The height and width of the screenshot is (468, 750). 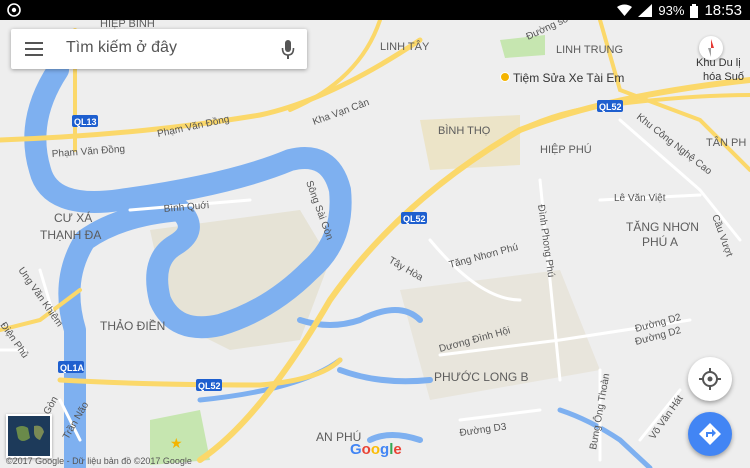 I want to click on star-icon: ★, so click(x=176, y=443).